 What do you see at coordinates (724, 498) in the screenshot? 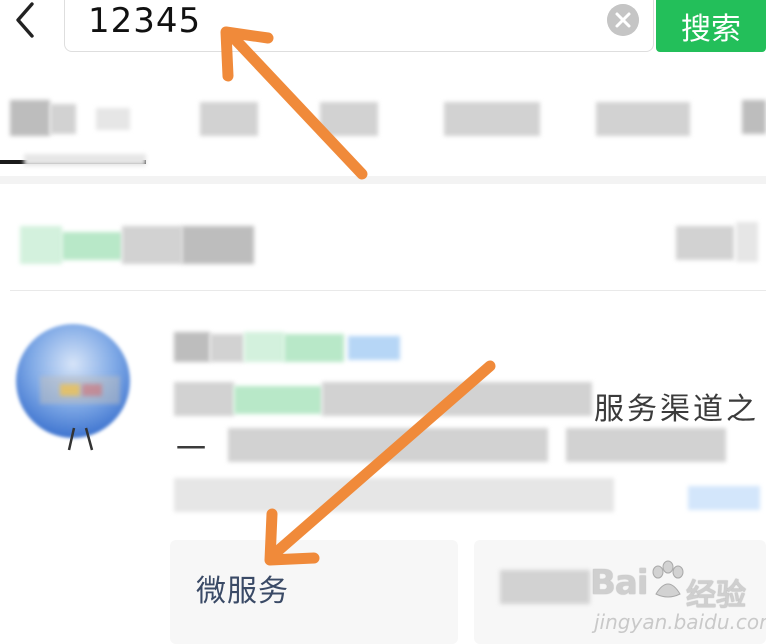
I see `more-link` at bounding box center [724, 498].